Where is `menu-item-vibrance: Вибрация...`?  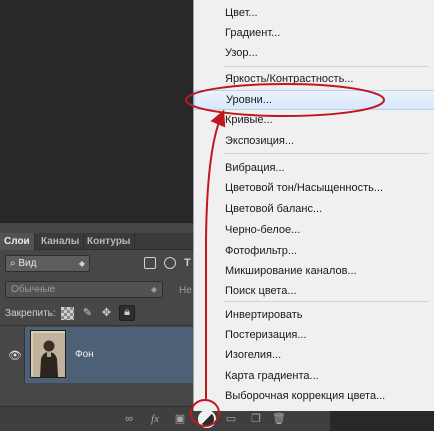 menu-item-vibrance: Вибрация... is located at coordinates (314, 168).